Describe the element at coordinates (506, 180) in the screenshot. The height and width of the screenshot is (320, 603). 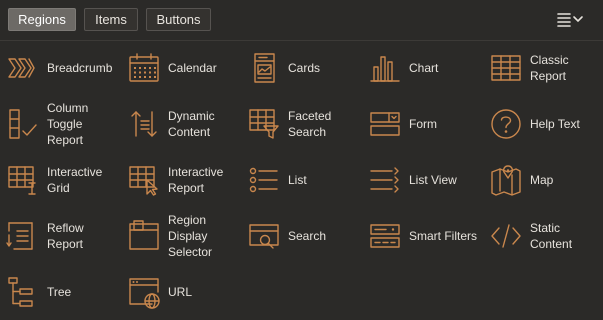
I see `map-icon` at that location.